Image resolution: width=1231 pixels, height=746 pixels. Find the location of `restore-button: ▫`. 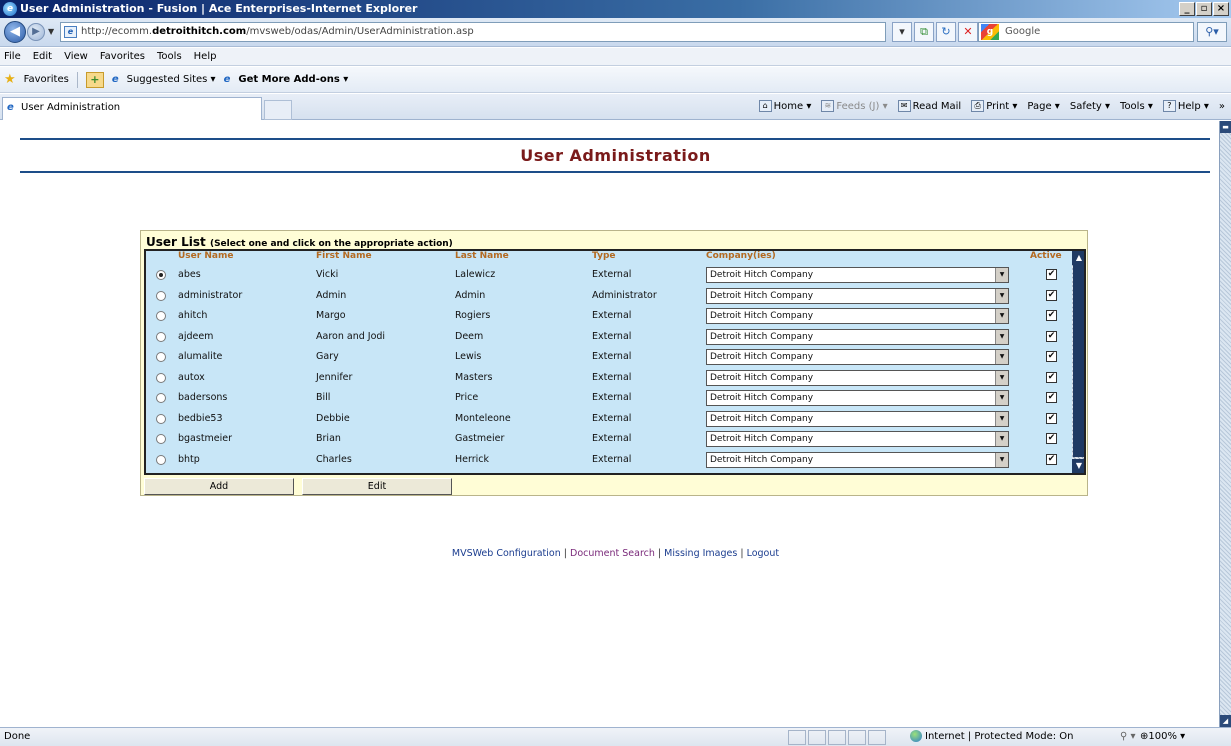

restore-button: ▫ is located at coordinates (1204, 9).